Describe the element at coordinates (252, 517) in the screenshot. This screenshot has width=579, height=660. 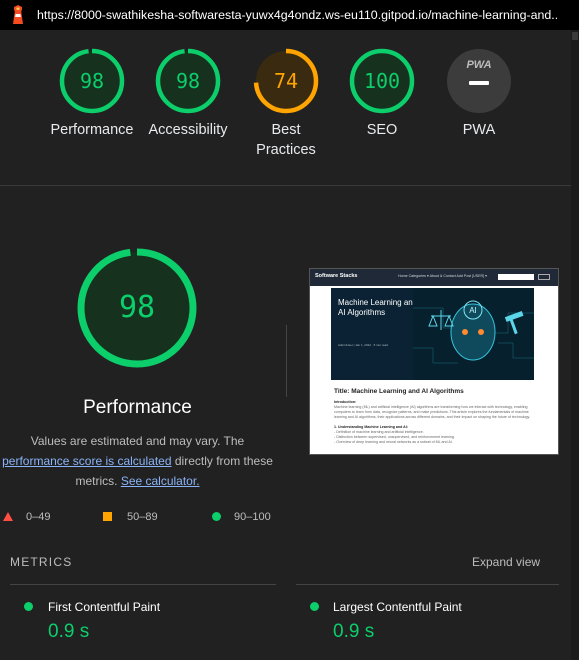
I see `legend-pass-range: 90–100` at that location.